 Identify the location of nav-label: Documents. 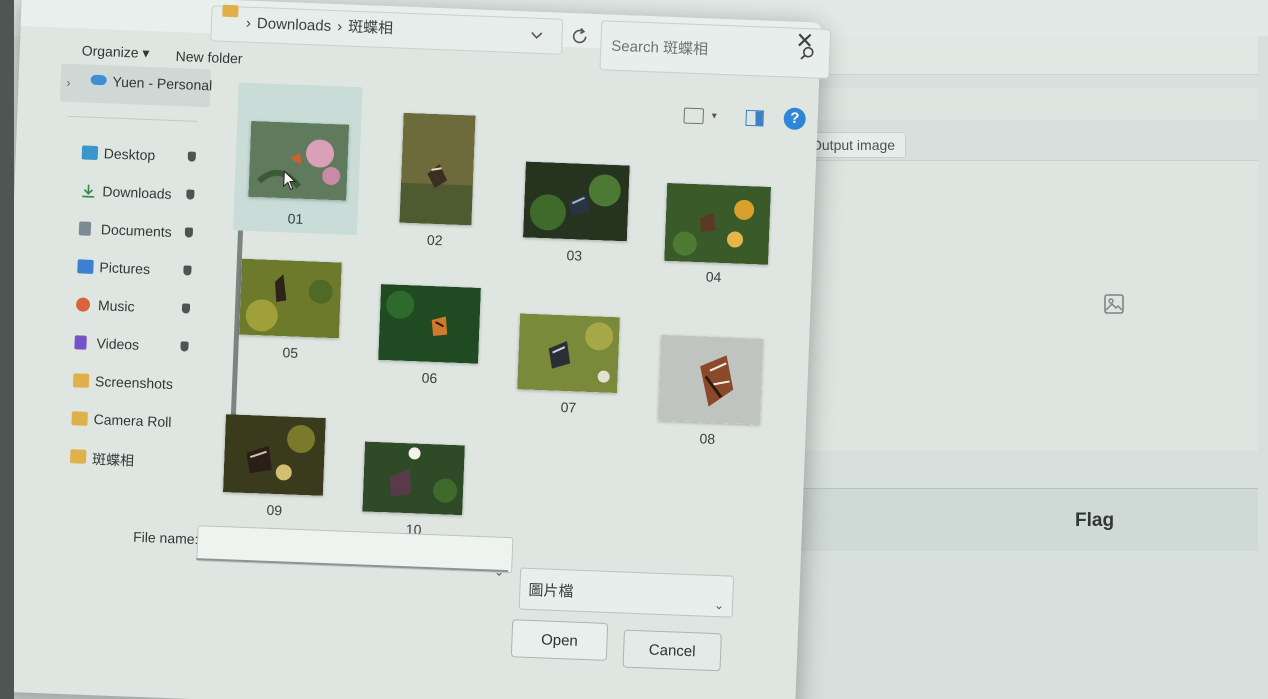
(136, 230).